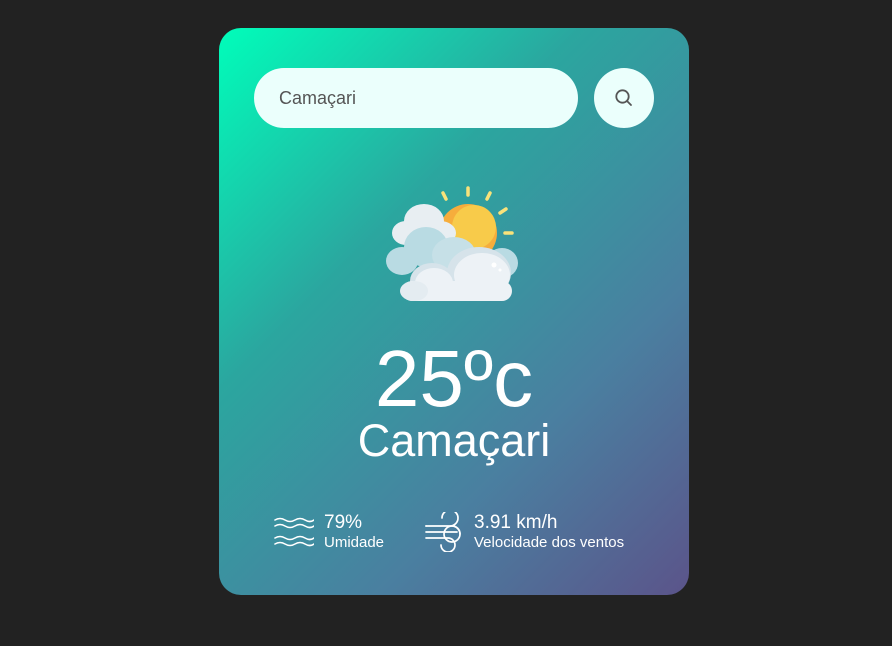 The width and height of the screenshot is (892, 646). I want to click on wind-detail: 3.91 km/h Velocidade dos ventos, so click(524, 532).